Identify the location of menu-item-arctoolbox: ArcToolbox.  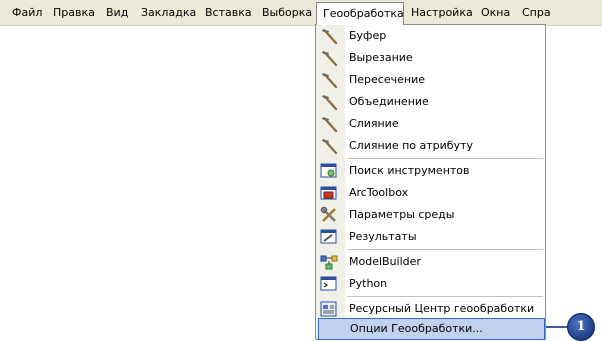
(430, 193).